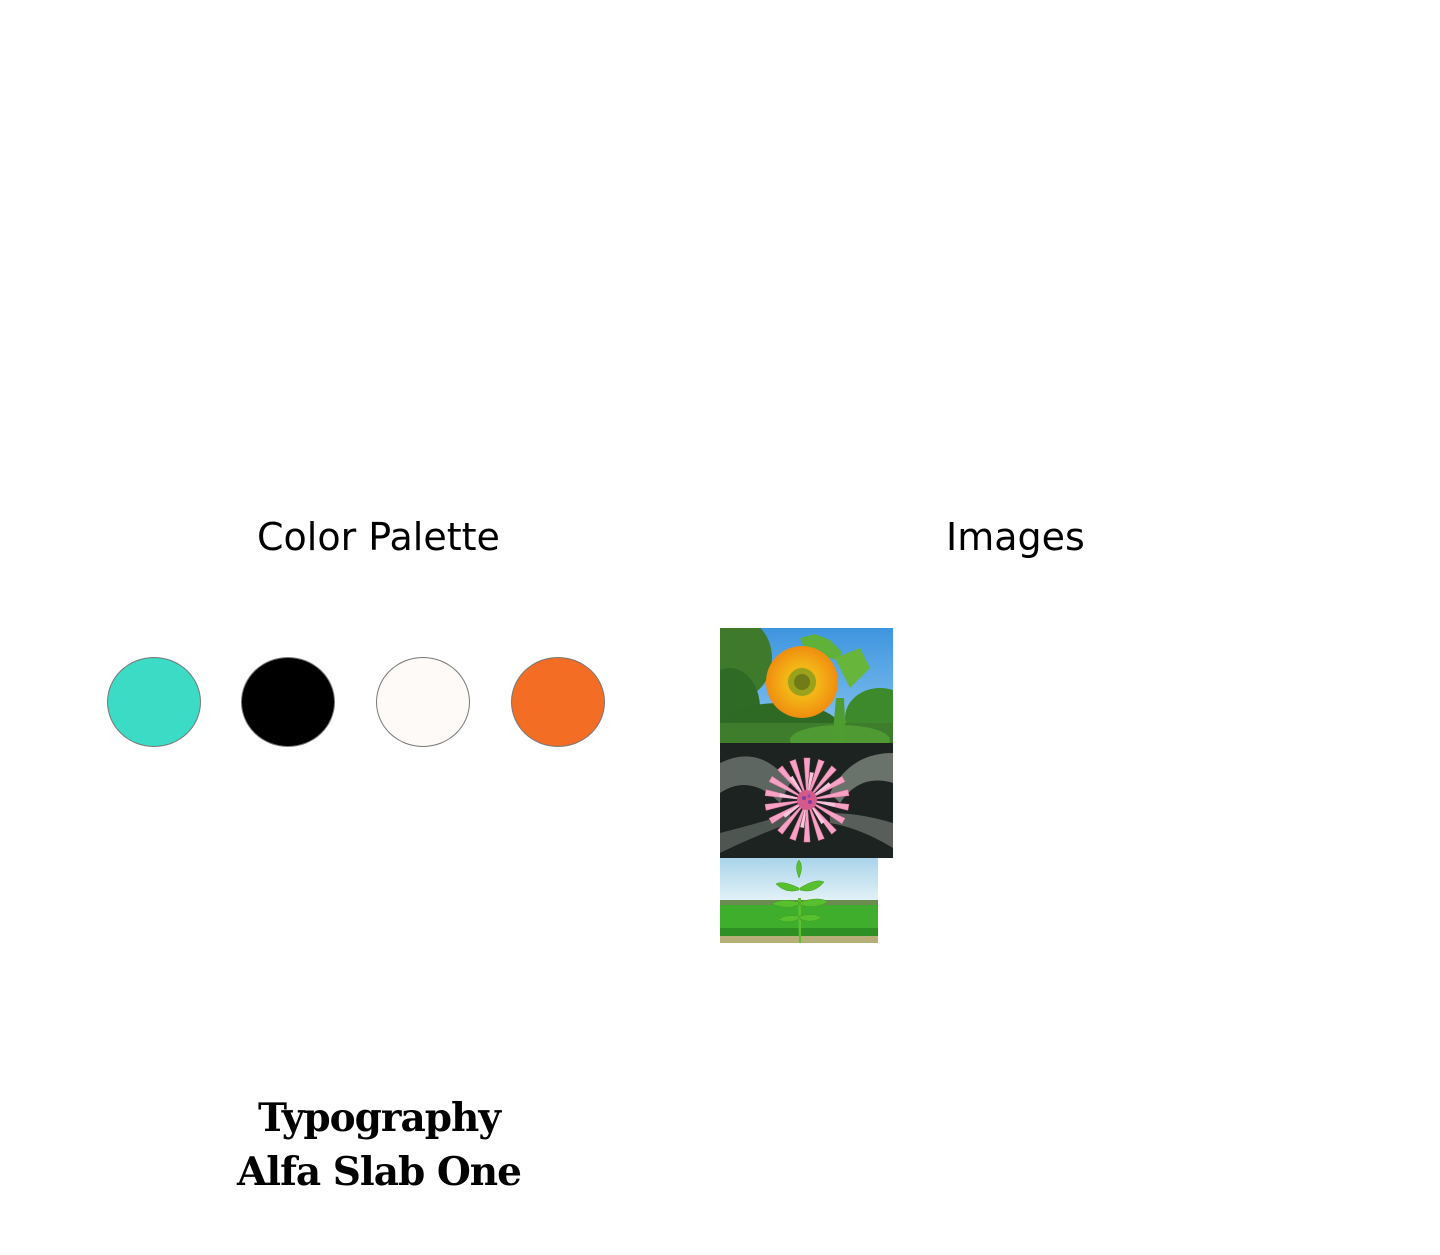  What do you see at coordinates (1015, 537) in the screenshot?
I see `images-title: Images` at bounding box center [1015, 537].